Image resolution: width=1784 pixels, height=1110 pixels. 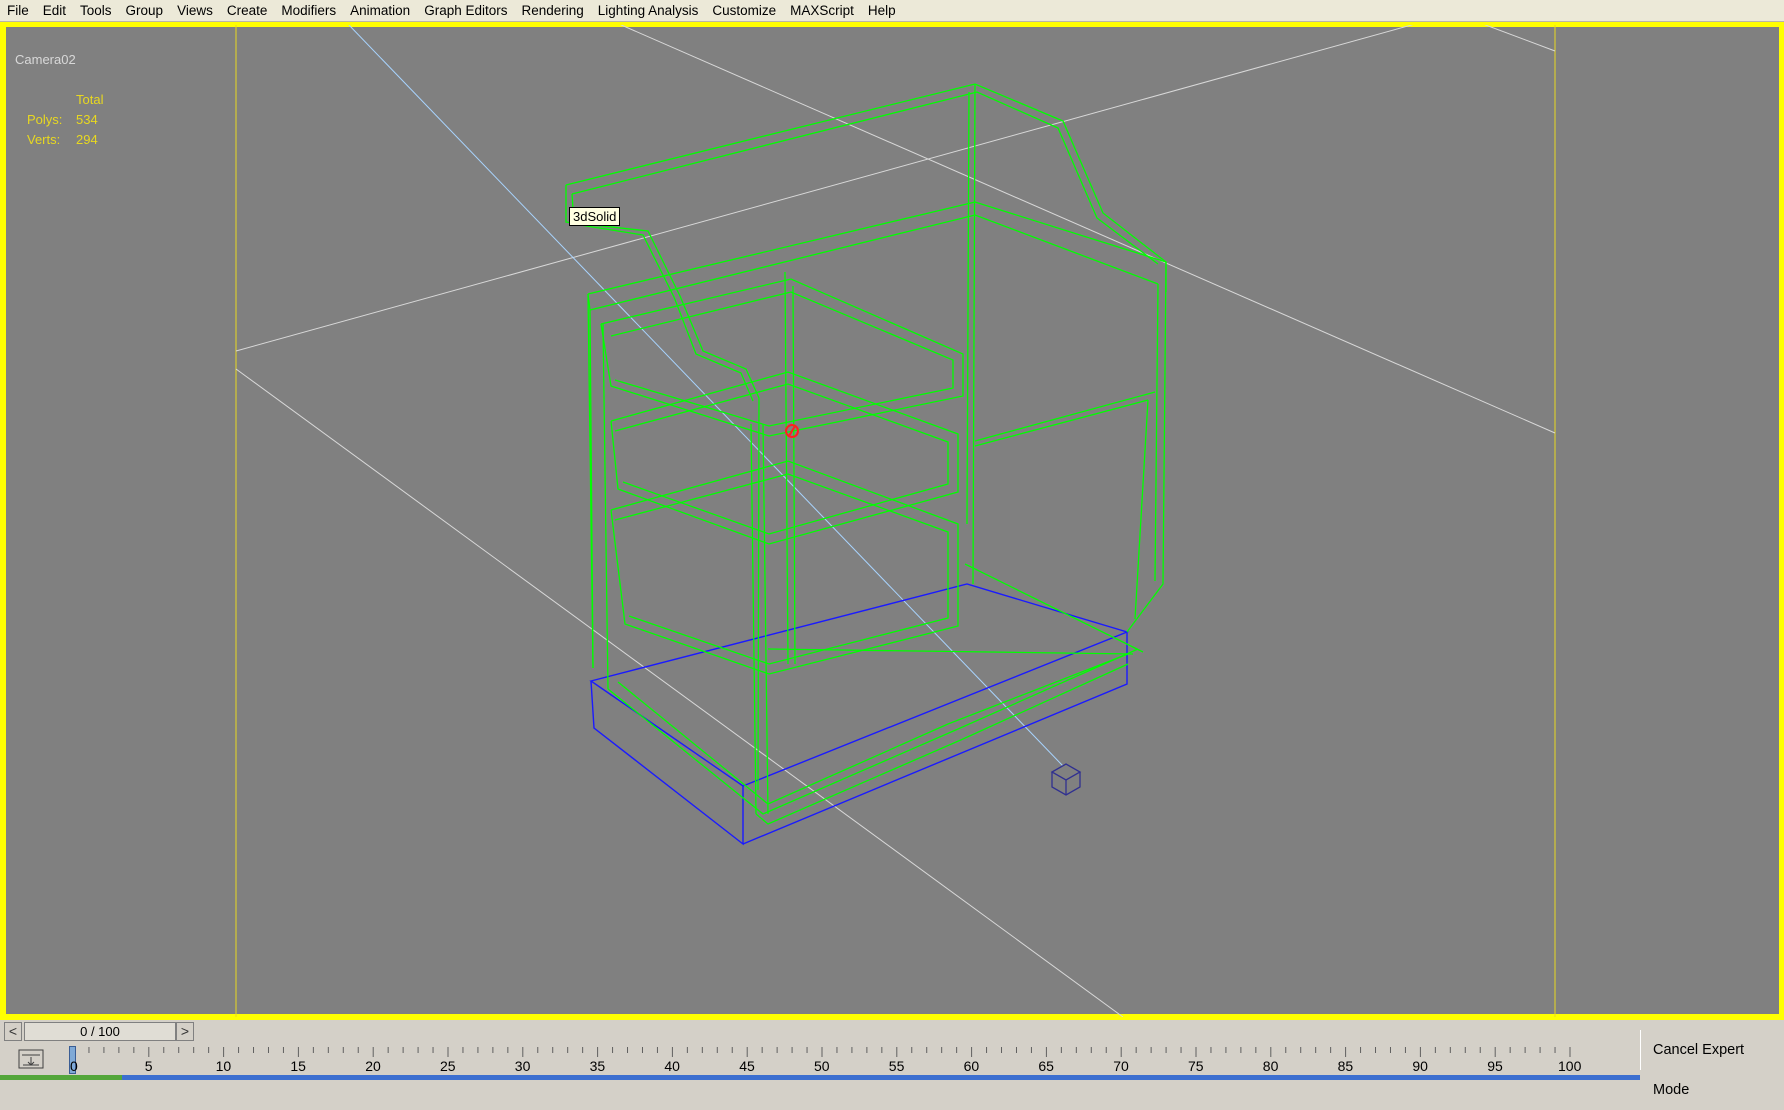 What do you see at coordinates (44, 139) in the screenshot?
I see `verts-label: Verts:` at bounding box center [44, 139].